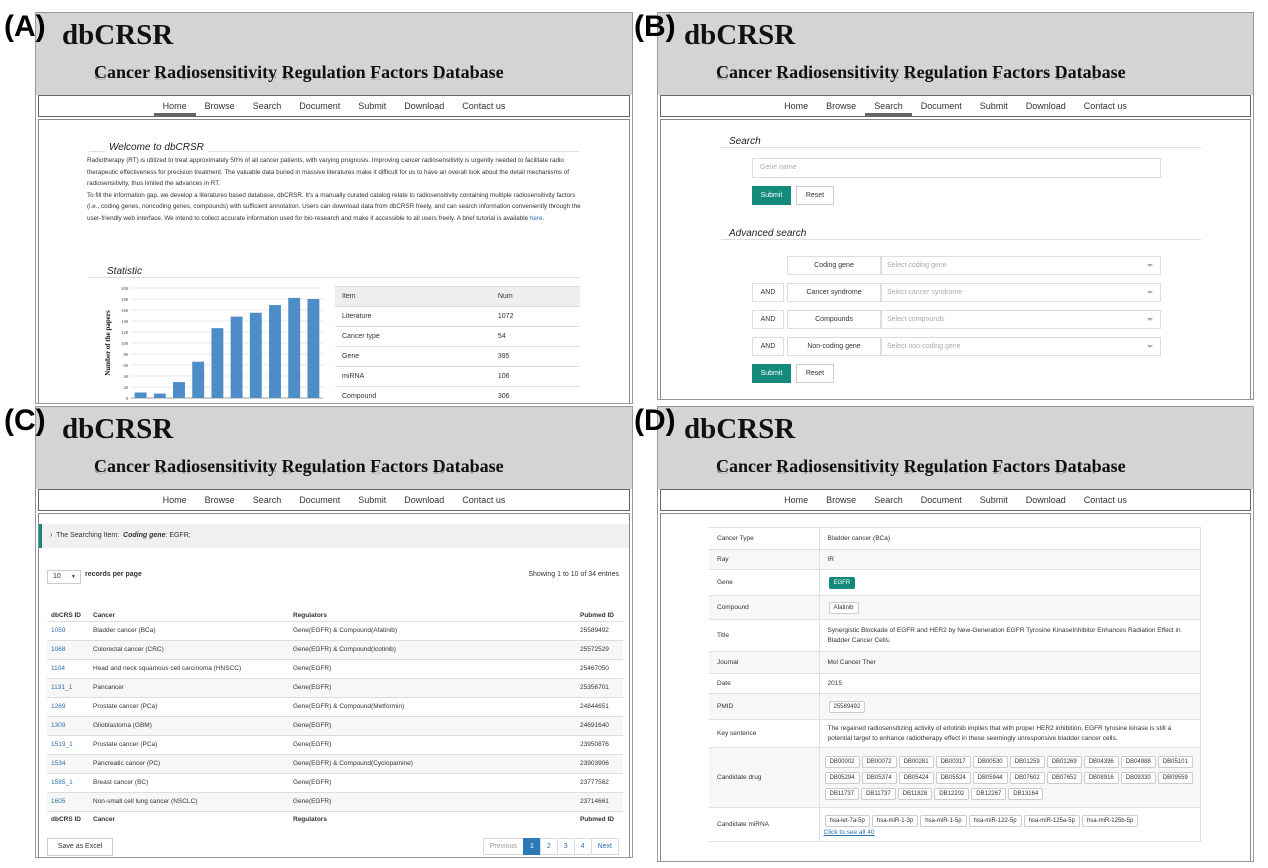 The height and width of the screenshot is (868, 1268). Describe the element at coordinates (1064, 761) in the screenshot. I see `drug-tag: DB01269` at that location.